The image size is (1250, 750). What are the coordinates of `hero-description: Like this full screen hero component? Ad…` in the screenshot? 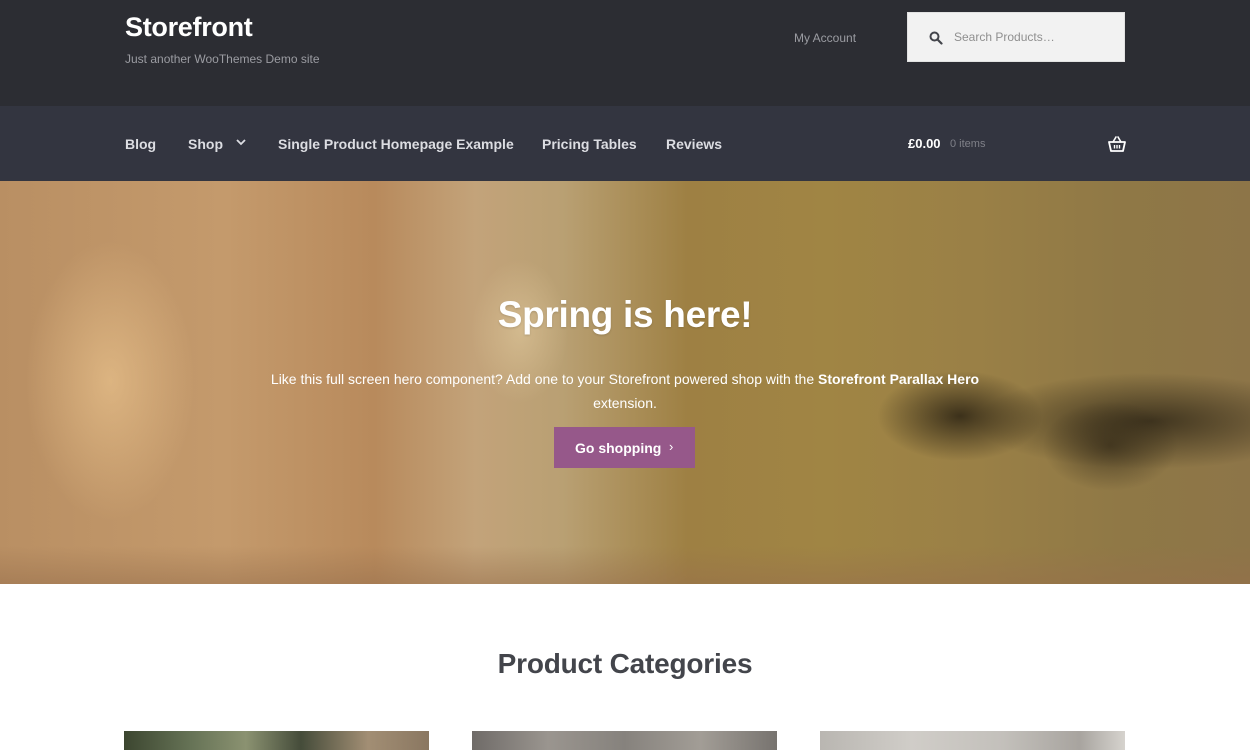 It's located at (625, 391).